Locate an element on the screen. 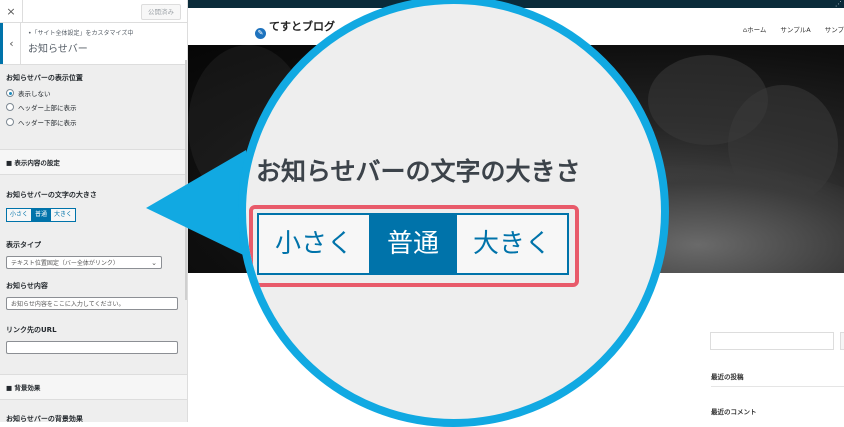 The image size is (844, 427). nav-item-sample: サンプ is located at coordinates (834, 29).